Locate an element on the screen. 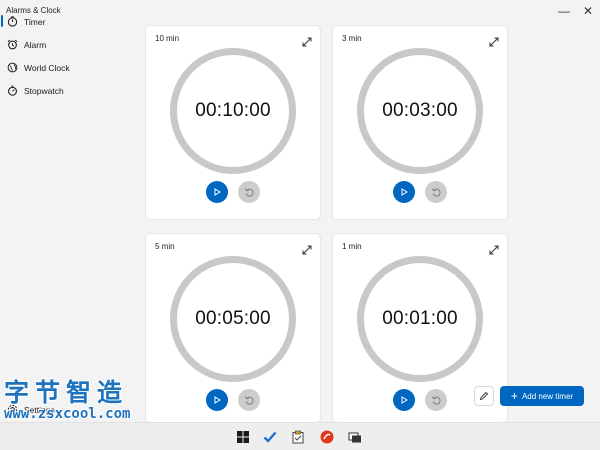 The height and width of the screenshot is (450, 600). timer-time: 00:01:00 is located at coordinates (420, 318).